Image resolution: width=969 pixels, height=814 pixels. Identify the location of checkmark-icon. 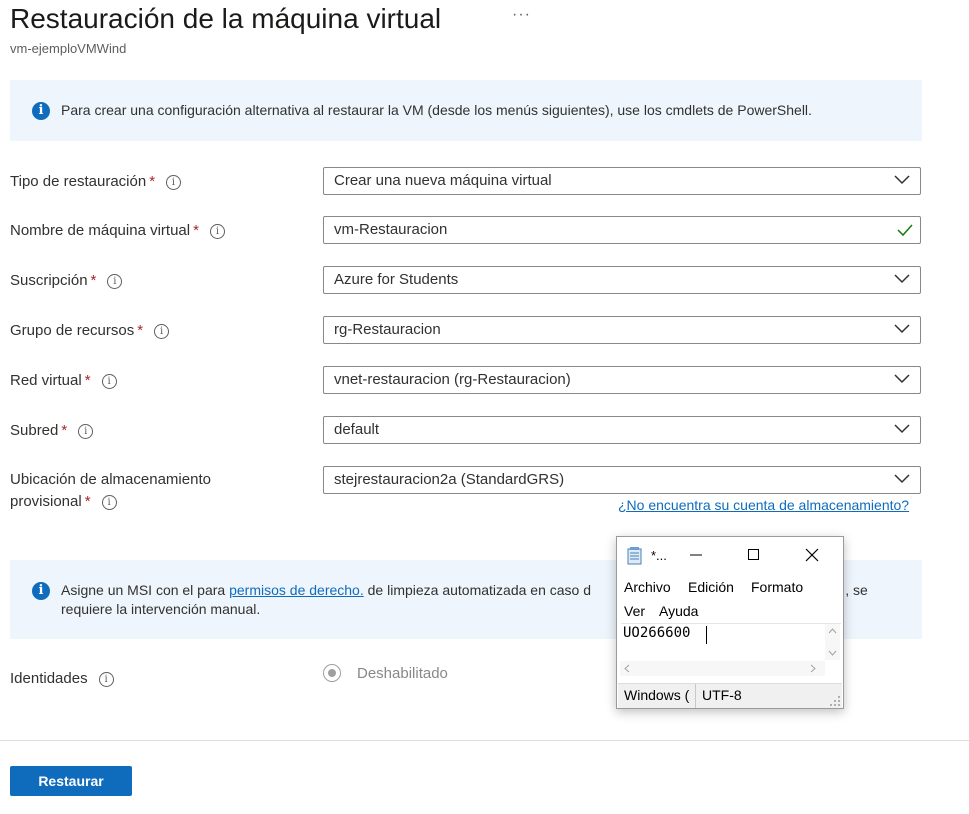
(905, 230).